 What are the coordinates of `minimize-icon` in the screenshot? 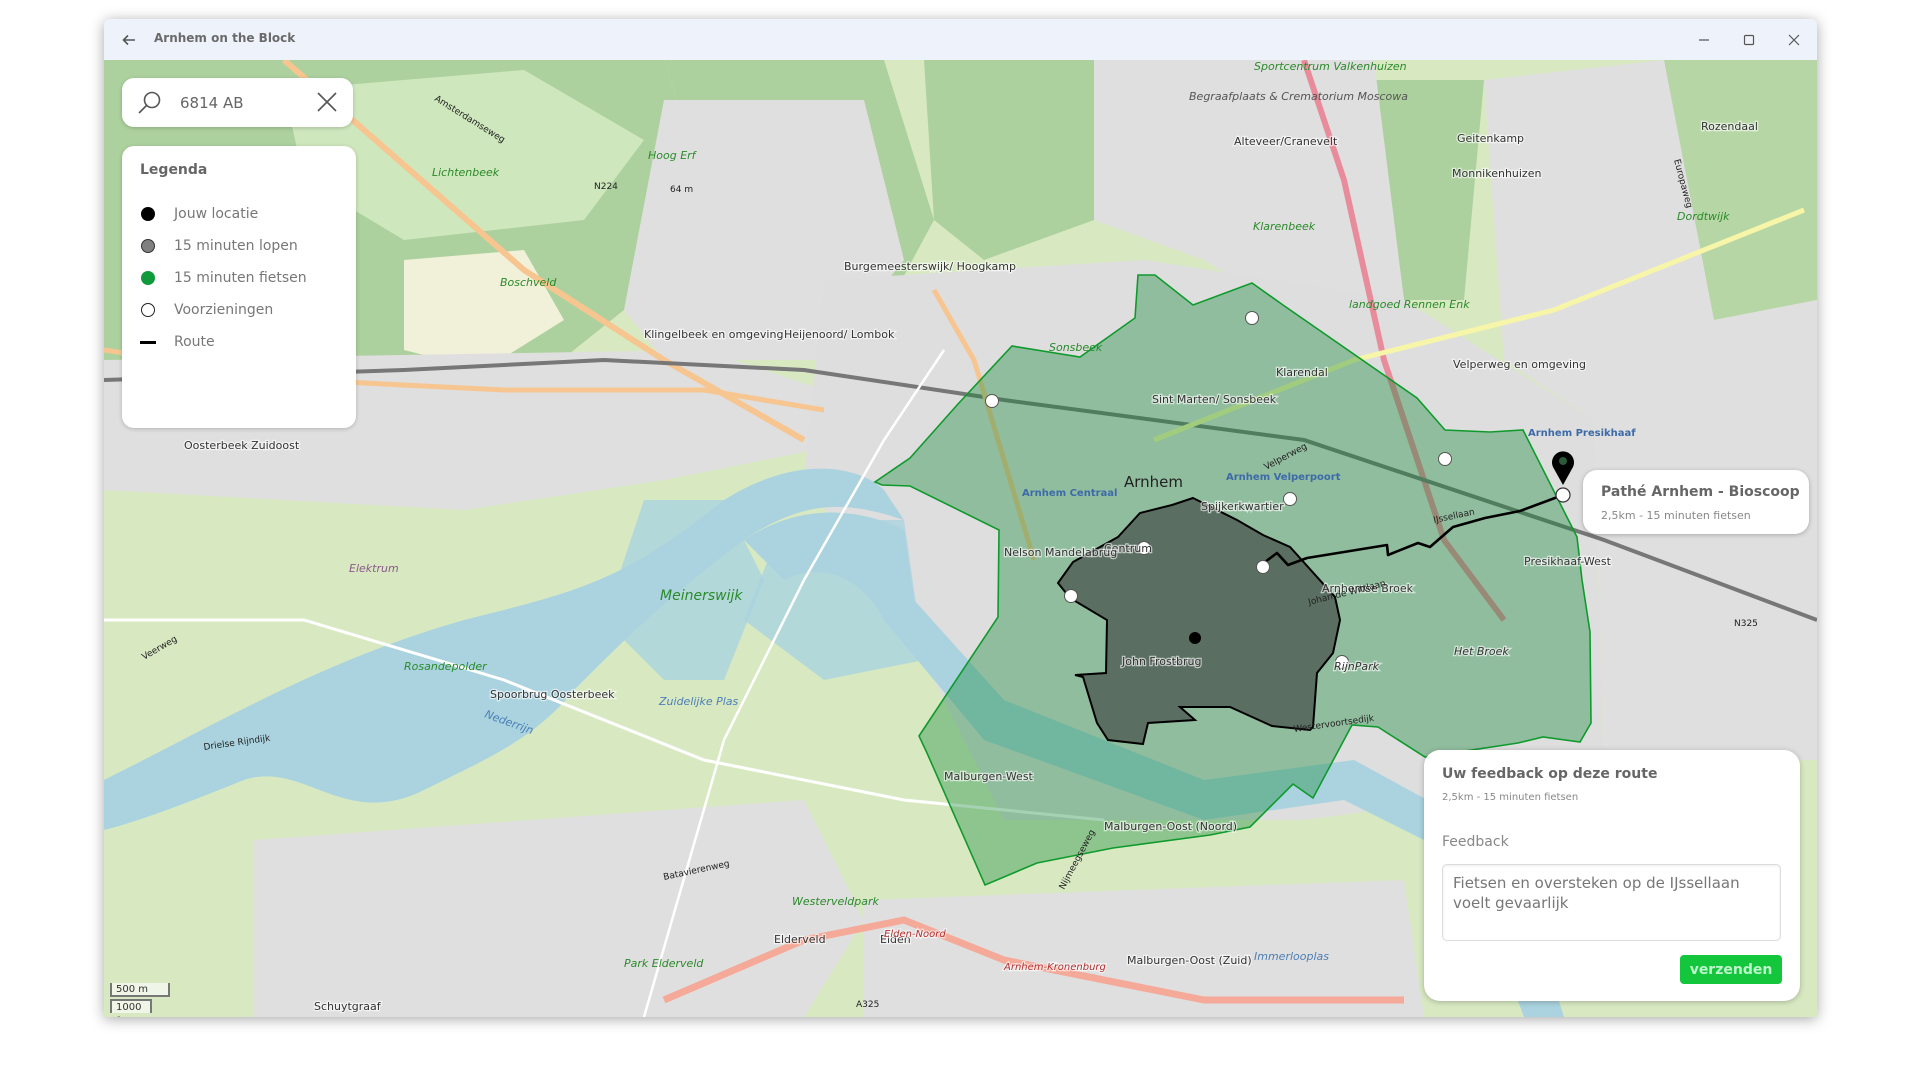 It's located at (1704, 40).